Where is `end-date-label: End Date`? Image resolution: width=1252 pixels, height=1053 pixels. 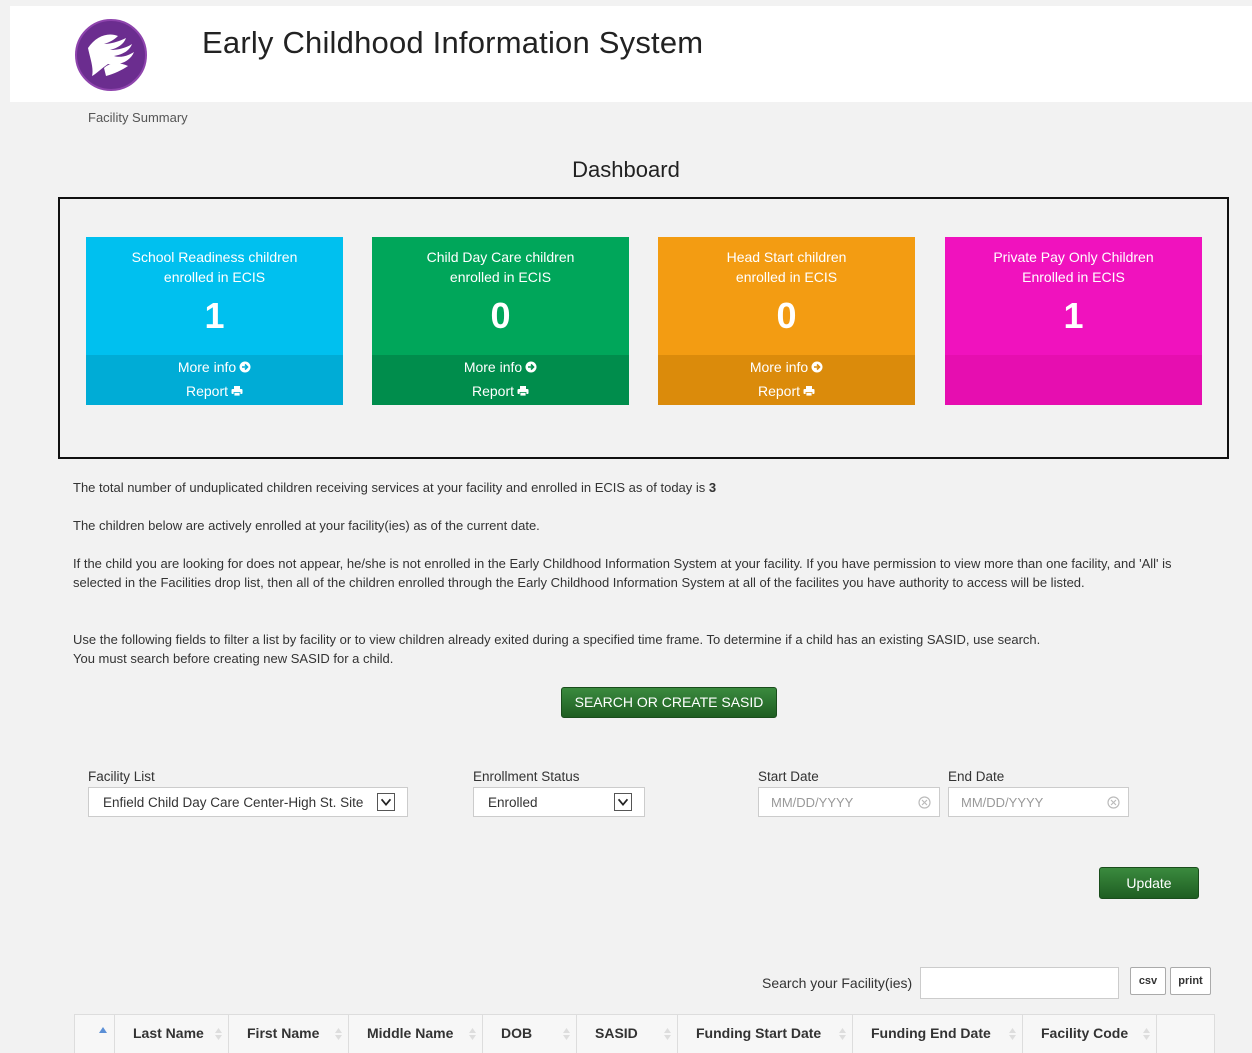 end-date-label: End Date is located at coordinates (976, 776).